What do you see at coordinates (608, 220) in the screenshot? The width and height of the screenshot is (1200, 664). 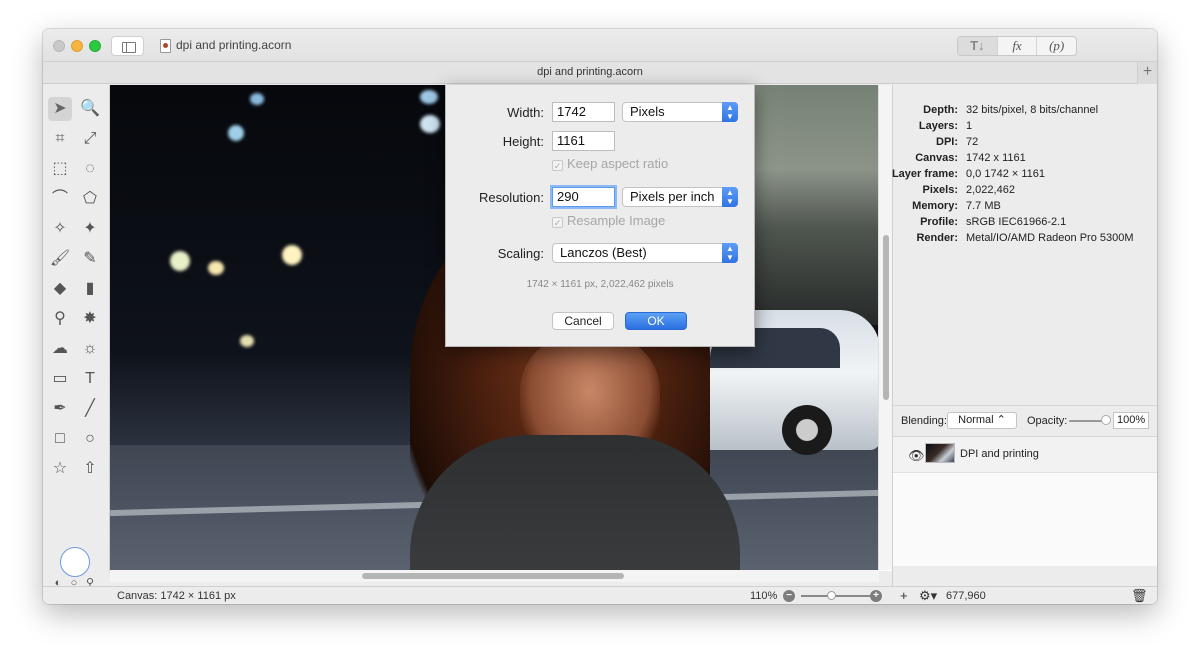 I see `resample-image-checkbox: ✓ Resample Image` at bounding box center [608, 220].